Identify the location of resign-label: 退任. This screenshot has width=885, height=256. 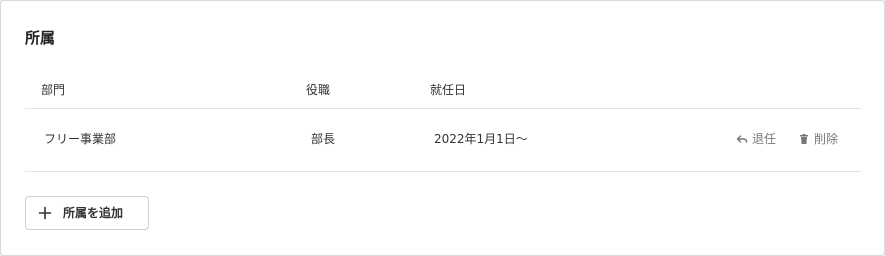
(764, 139).